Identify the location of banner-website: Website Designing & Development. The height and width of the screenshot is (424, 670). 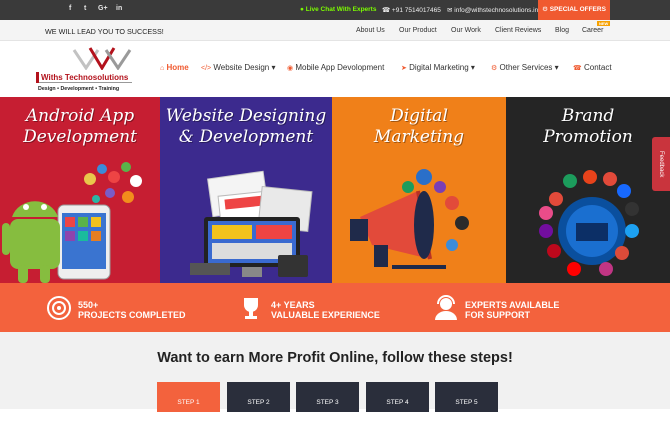
(246, 190).